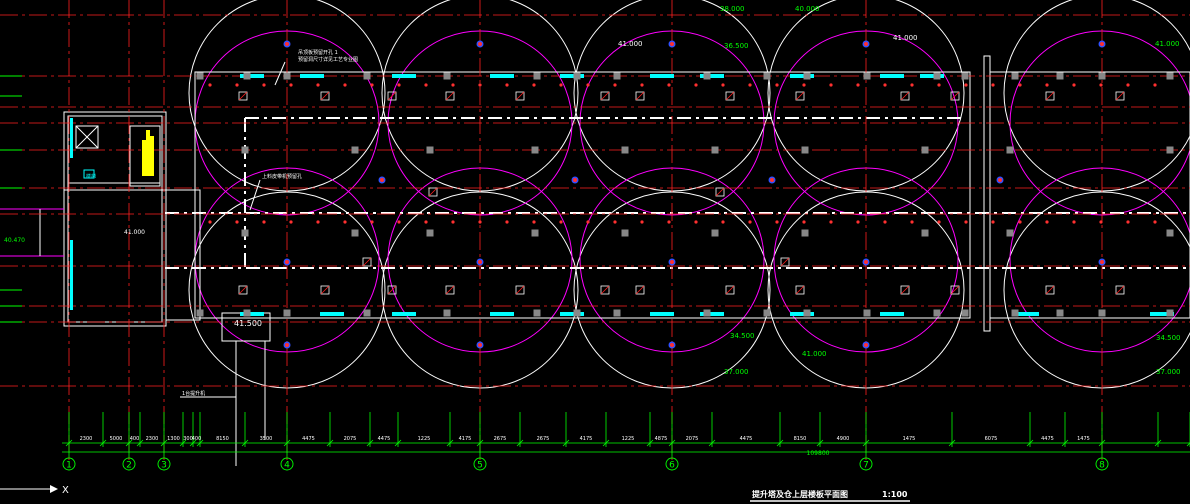 The image size is (1190, 504). I want to click on axis-bubble-label: 1, so click(69, 466).